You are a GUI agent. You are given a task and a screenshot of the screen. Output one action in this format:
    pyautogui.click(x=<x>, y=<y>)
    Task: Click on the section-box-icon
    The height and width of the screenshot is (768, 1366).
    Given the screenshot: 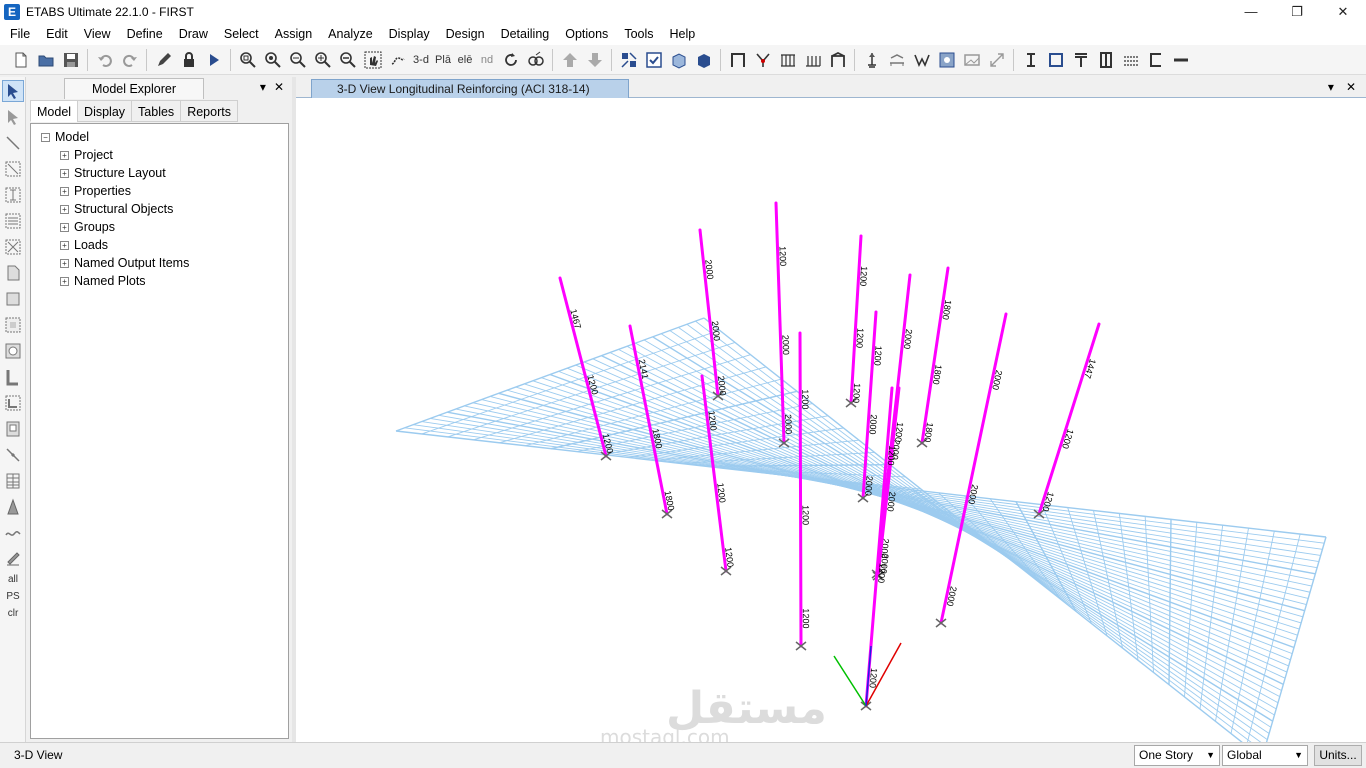 What is the action you would take?
    pyautogui.click(x=1056, y=60)
    